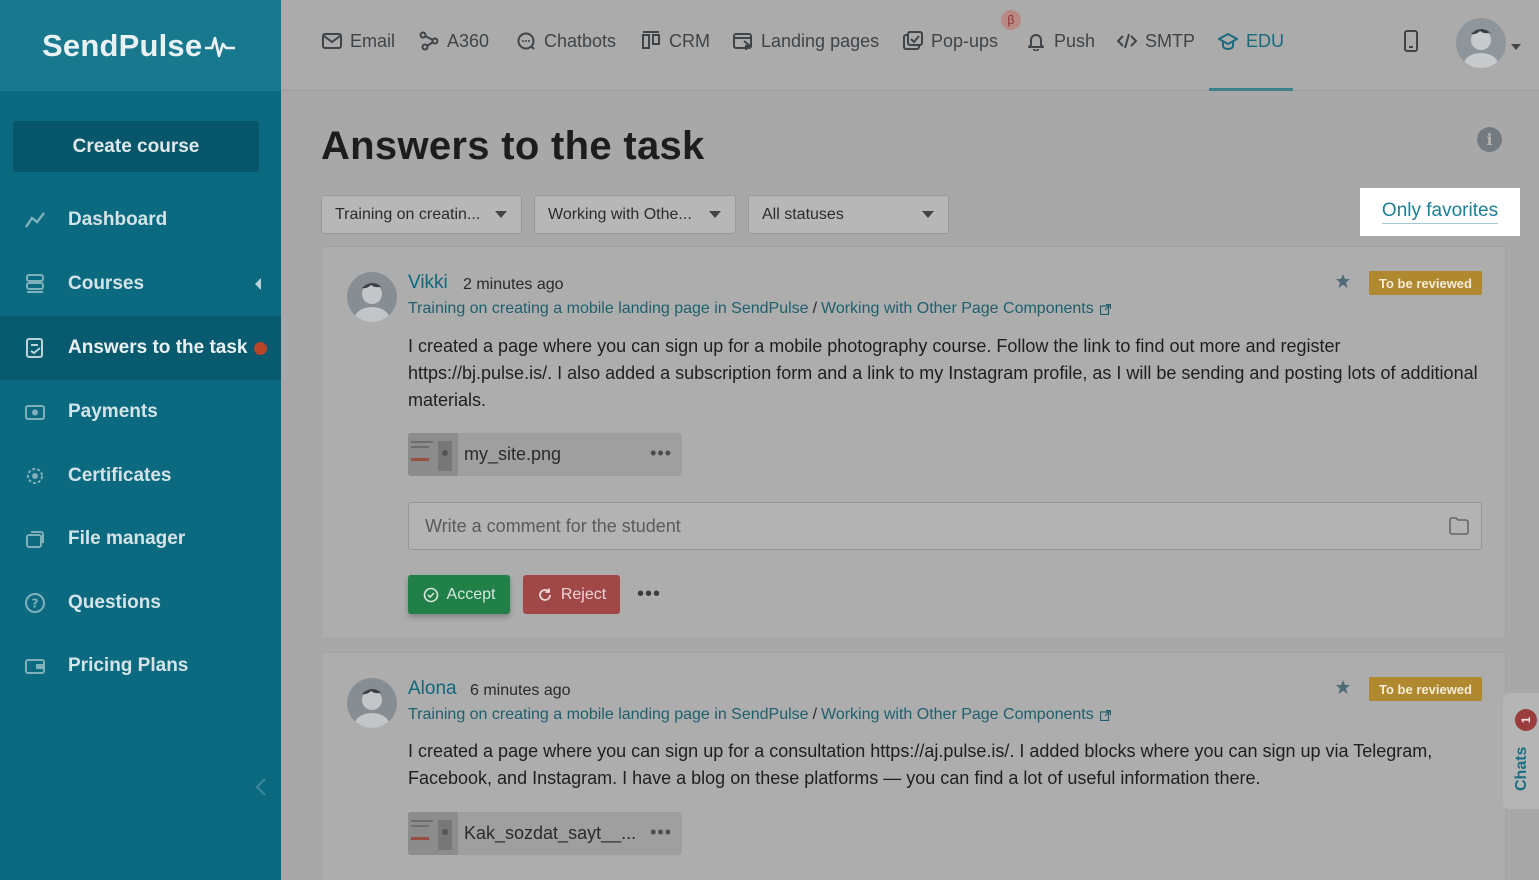 The image size is (1539, 880). I want to click on sidebar-item-pricing-plans: Pricing Plans, so click(140, 666).